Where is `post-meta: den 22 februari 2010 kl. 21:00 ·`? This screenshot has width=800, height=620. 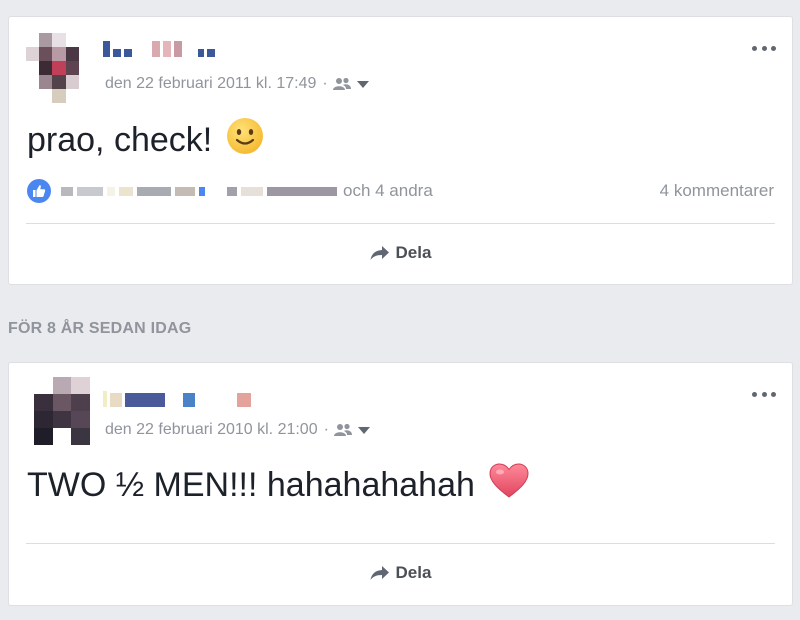 post-meta: den 22 februari 2010 kl. 21:00 · is located at coordinates (238, 430).